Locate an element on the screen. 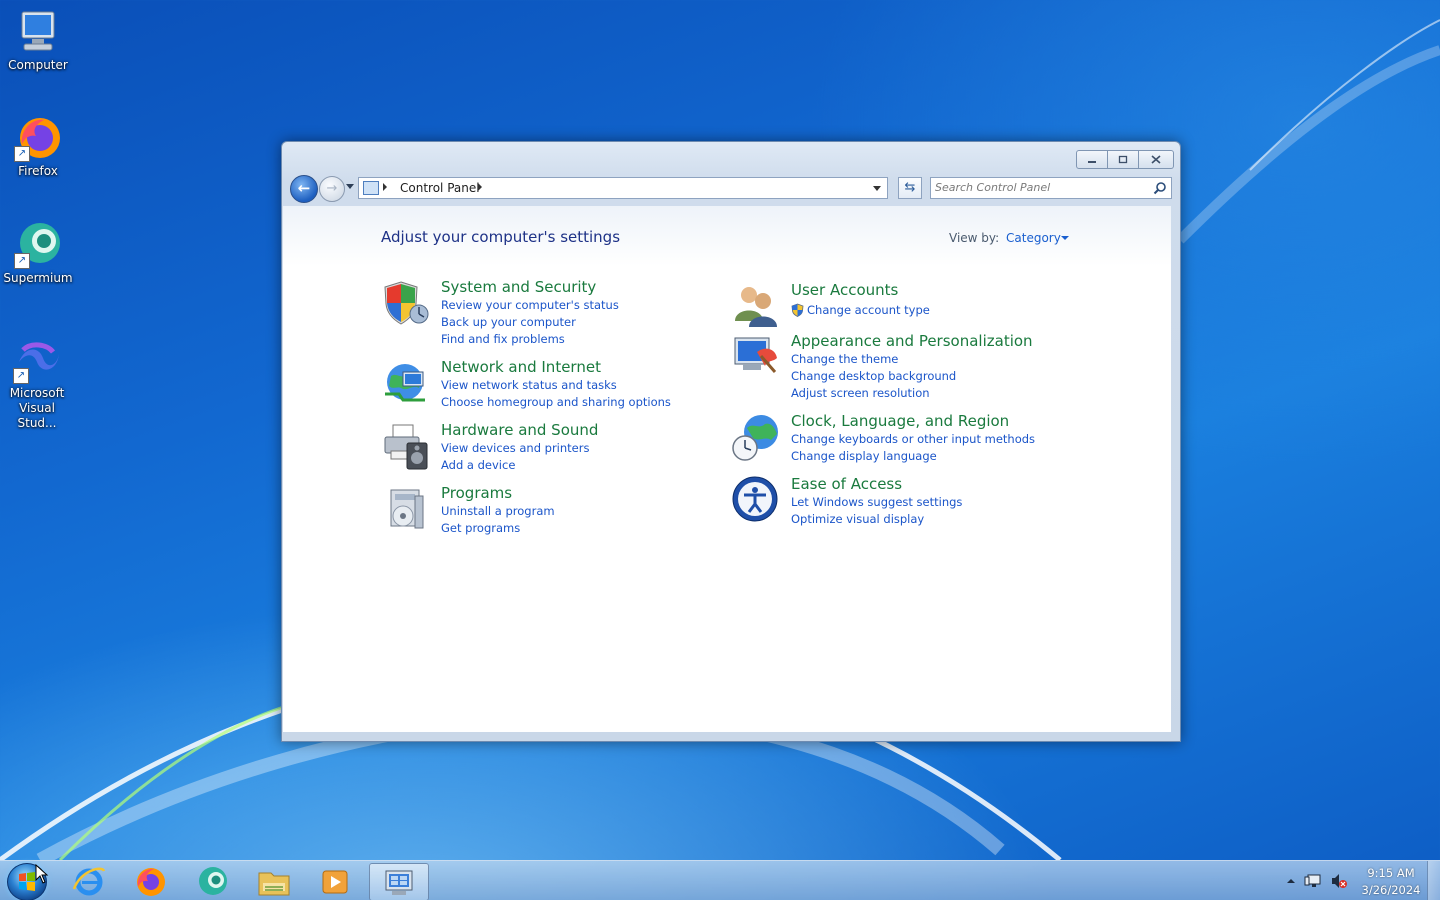 This screenshot has height=900, width=1440. desktop-icon-supermium: ↗ Supermium is located at coordinates (38, 253).